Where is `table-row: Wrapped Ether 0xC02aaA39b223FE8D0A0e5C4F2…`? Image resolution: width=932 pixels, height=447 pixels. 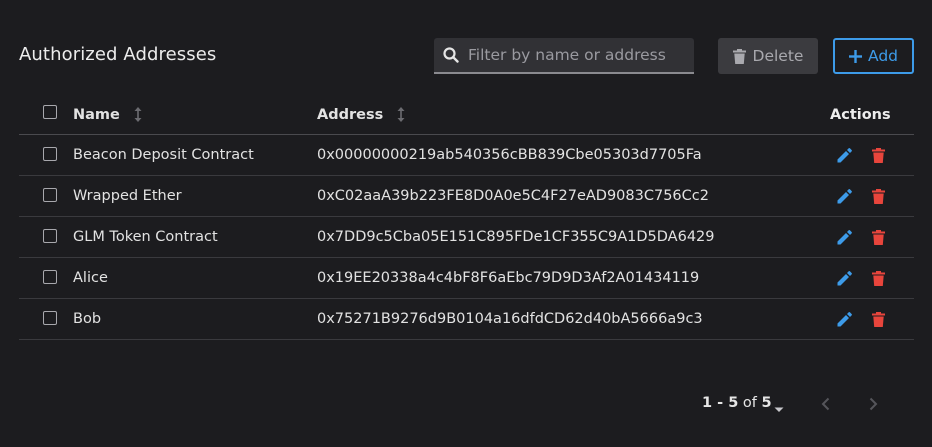 table-row: Wrapped Ether 0xC02aaA39b223FE8D0A0e5C4F2… is located at coordinates (466, 196).